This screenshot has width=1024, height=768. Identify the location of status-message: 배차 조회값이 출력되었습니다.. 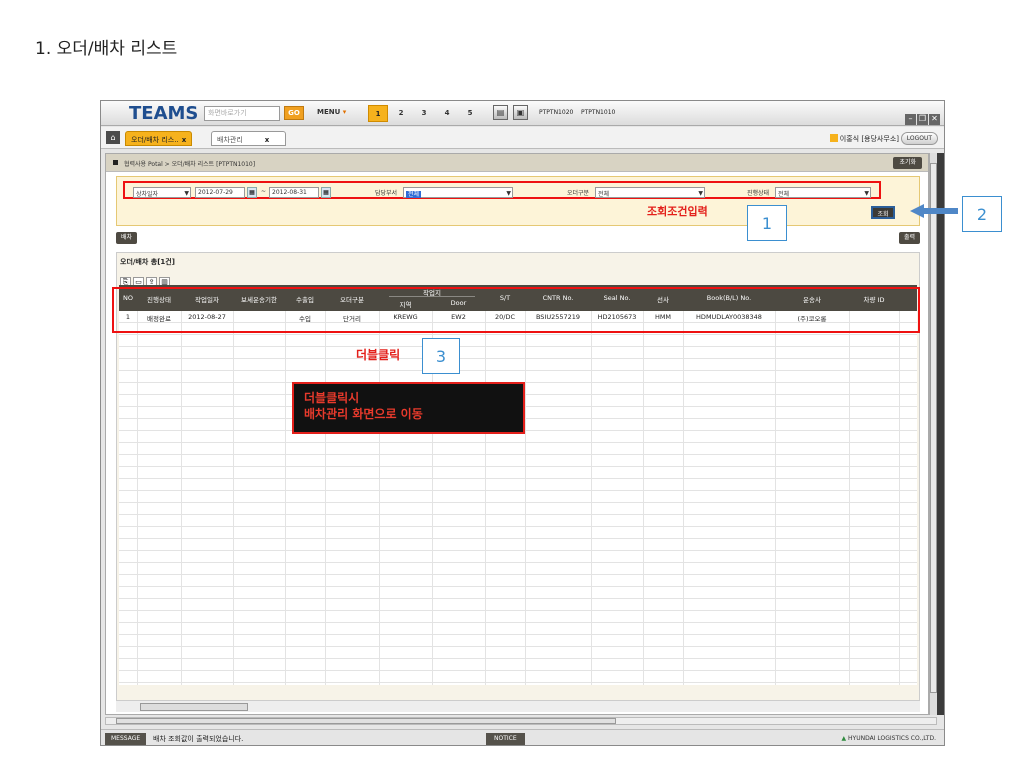
(198, 739).